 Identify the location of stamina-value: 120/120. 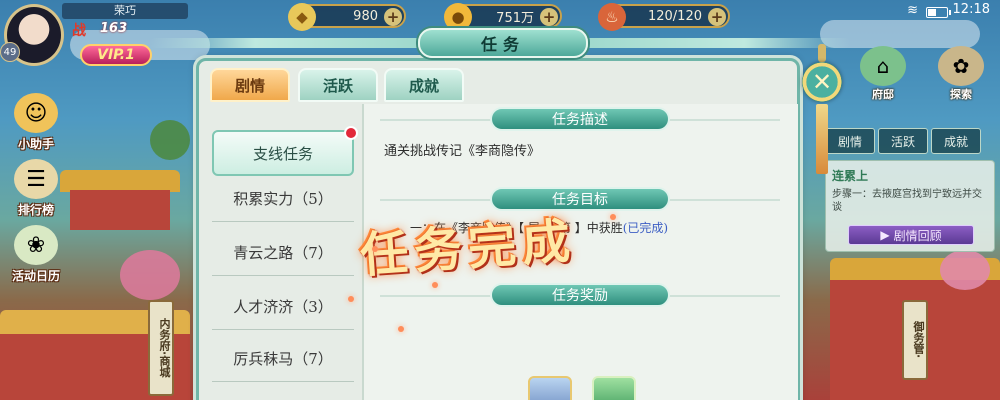
(674, 16).